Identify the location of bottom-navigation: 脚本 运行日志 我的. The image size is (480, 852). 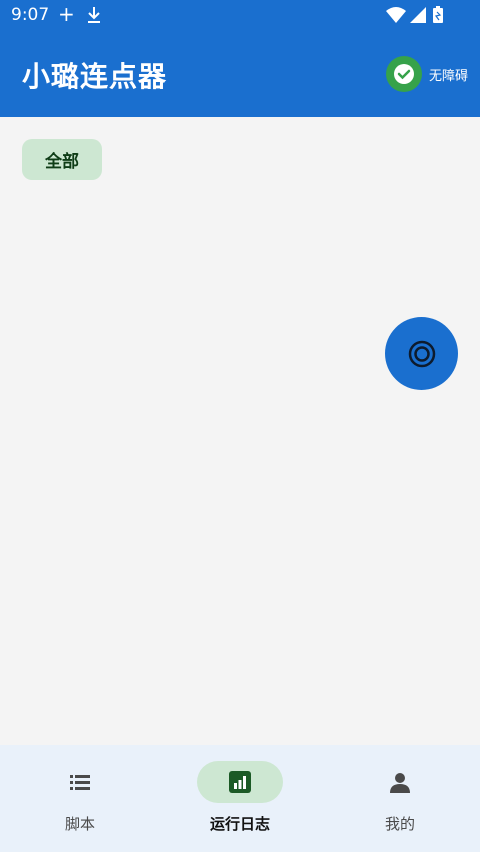
(240, 798).